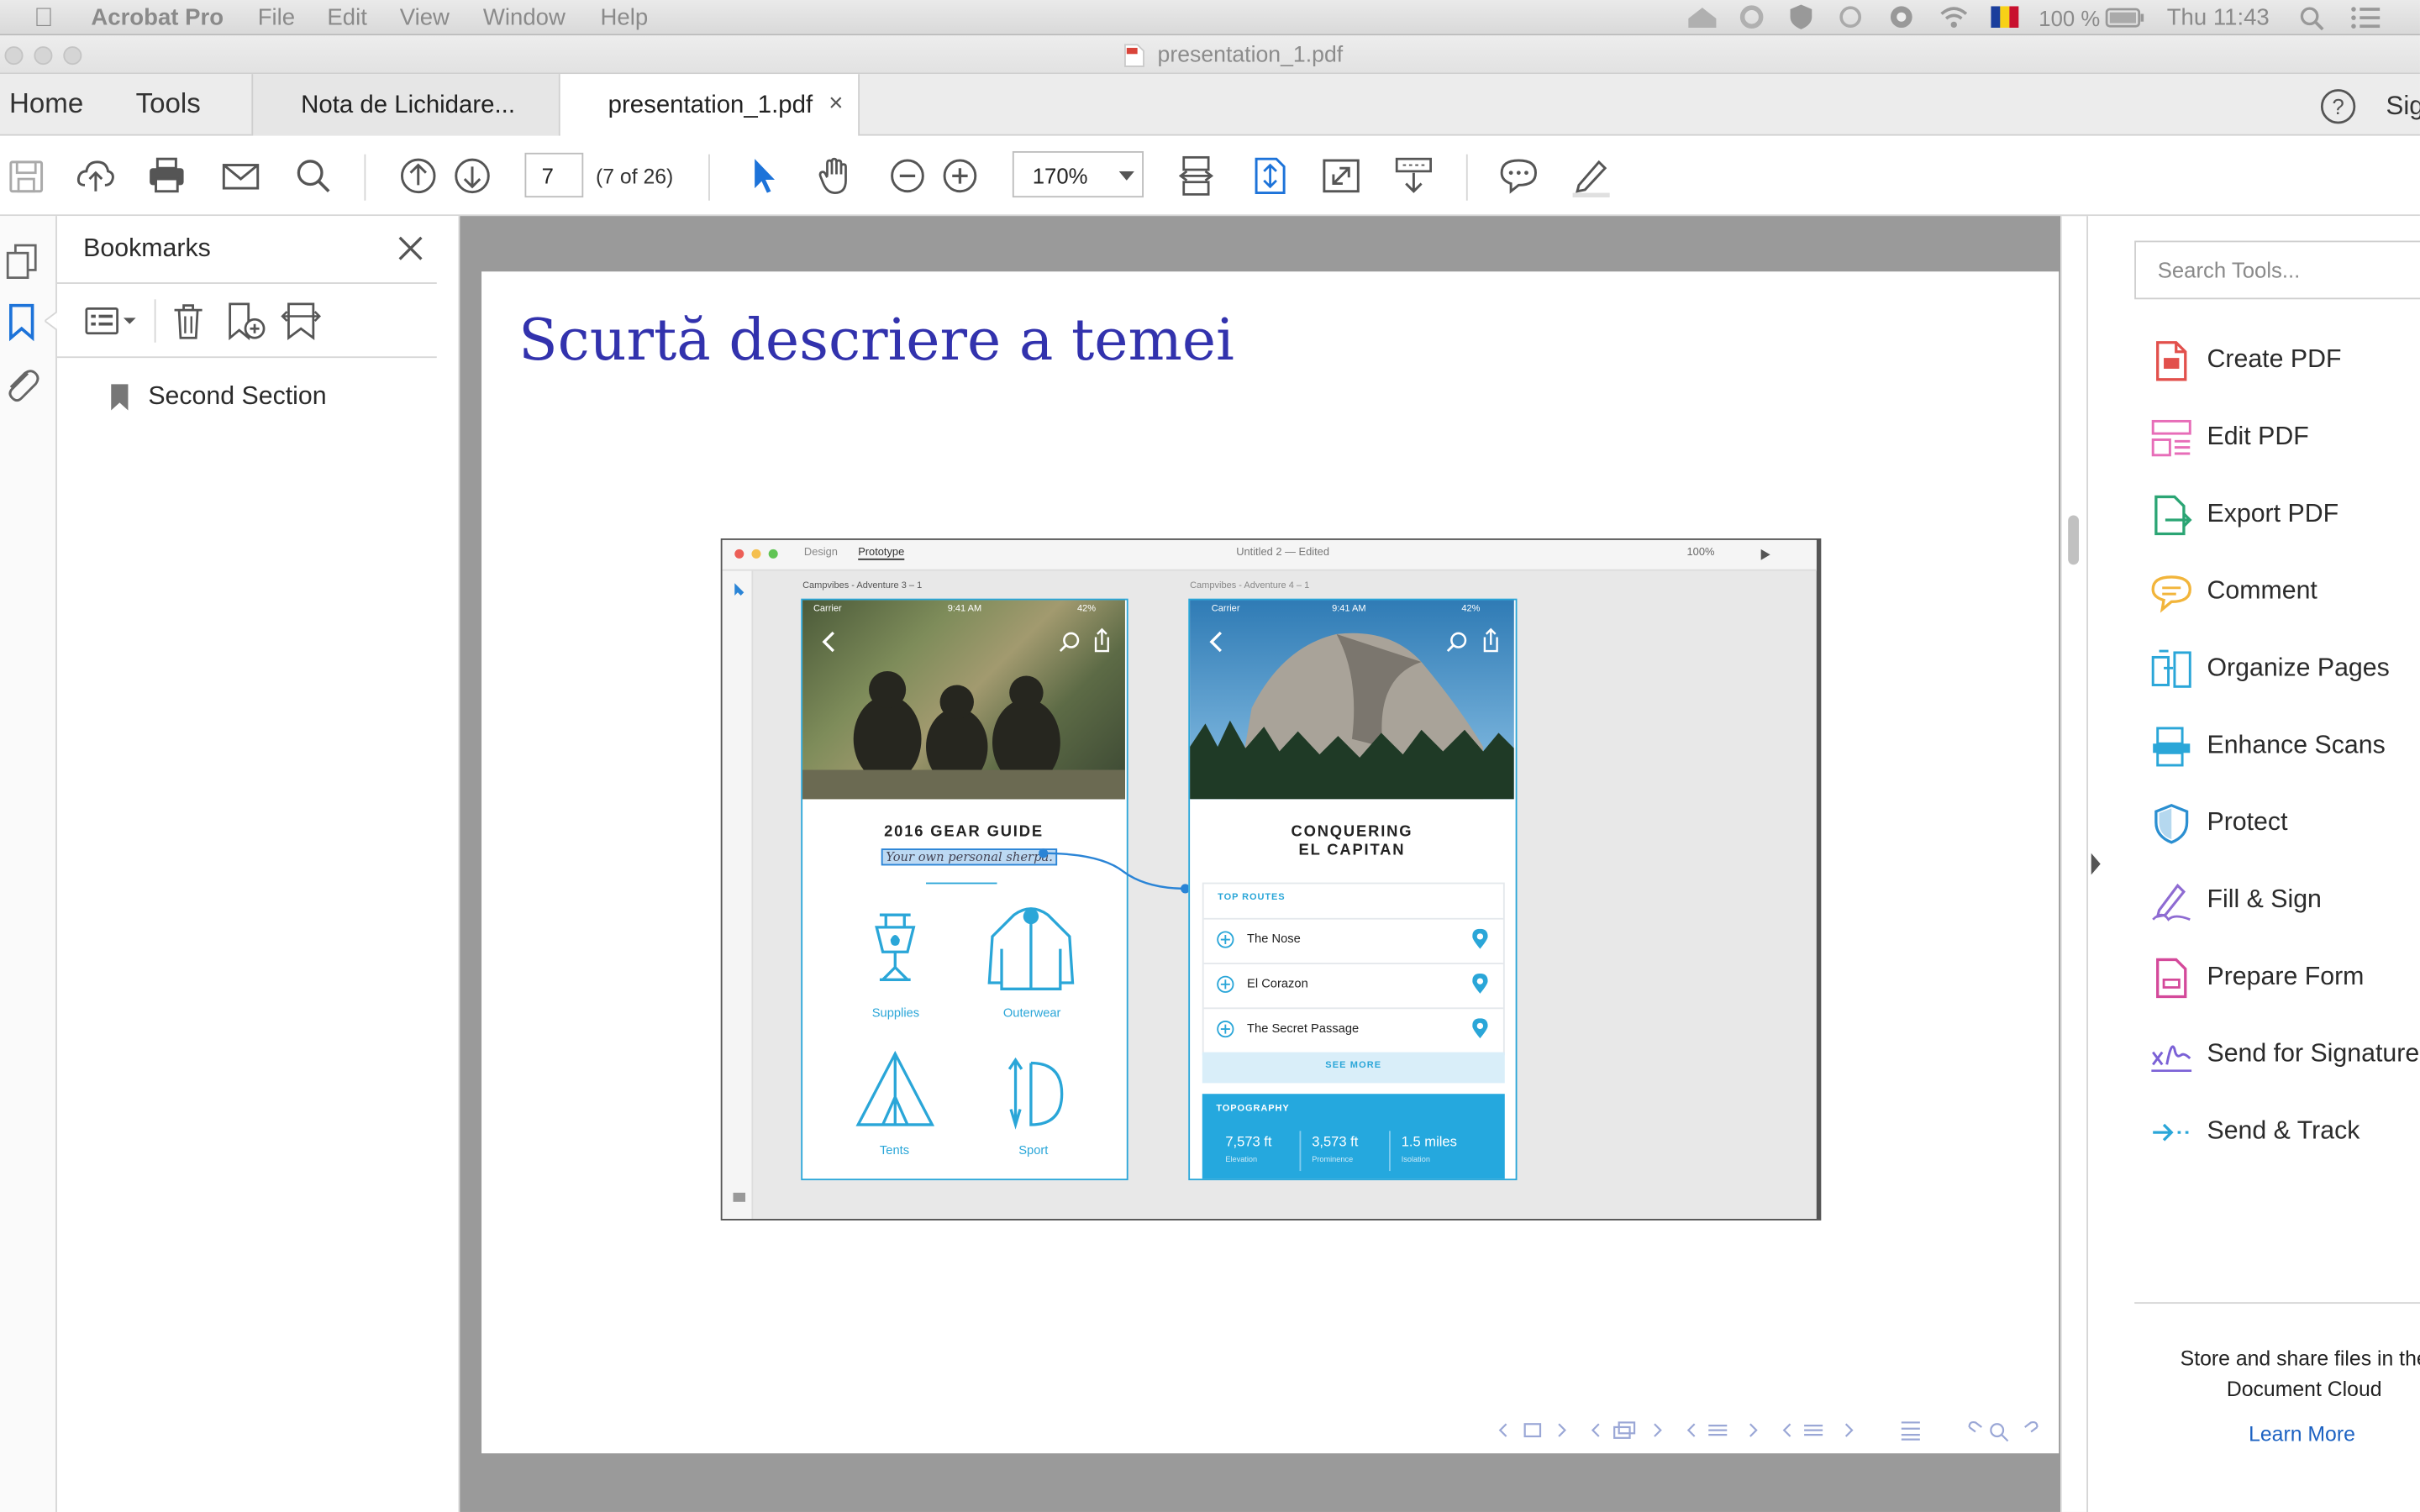 The image size is (2420, 1512). What do you see at coordinates (1277, 983) in the screenshot?
I see `route-name: El Corazon` at bounding box center [1277, 983].